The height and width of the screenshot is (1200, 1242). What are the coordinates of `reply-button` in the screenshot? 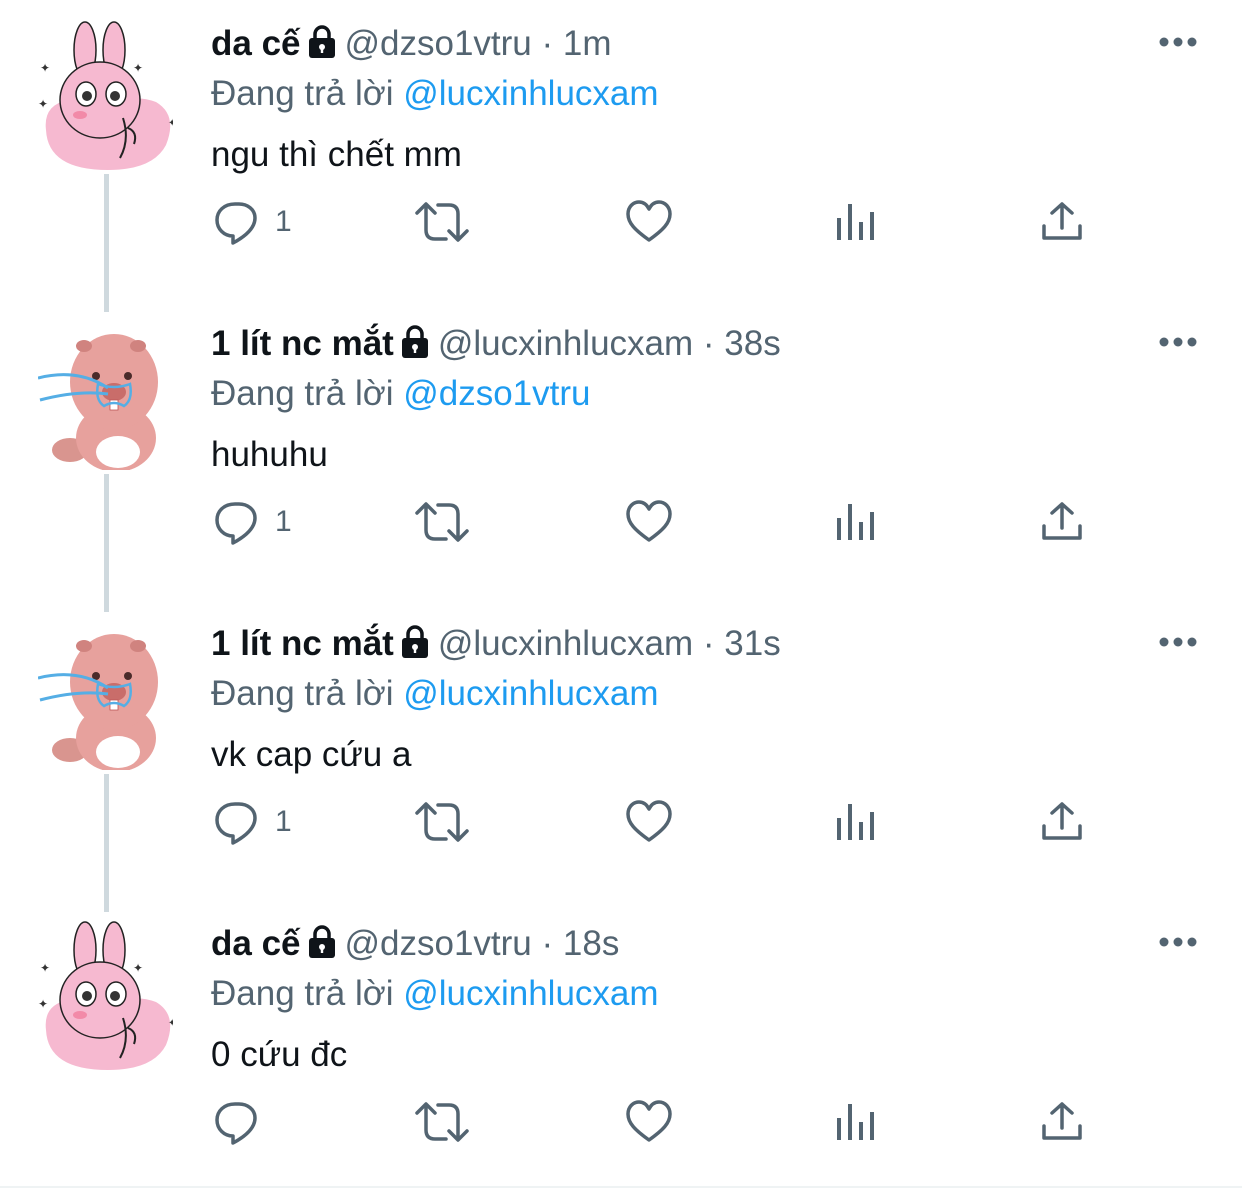 It's located at (244, 1122).